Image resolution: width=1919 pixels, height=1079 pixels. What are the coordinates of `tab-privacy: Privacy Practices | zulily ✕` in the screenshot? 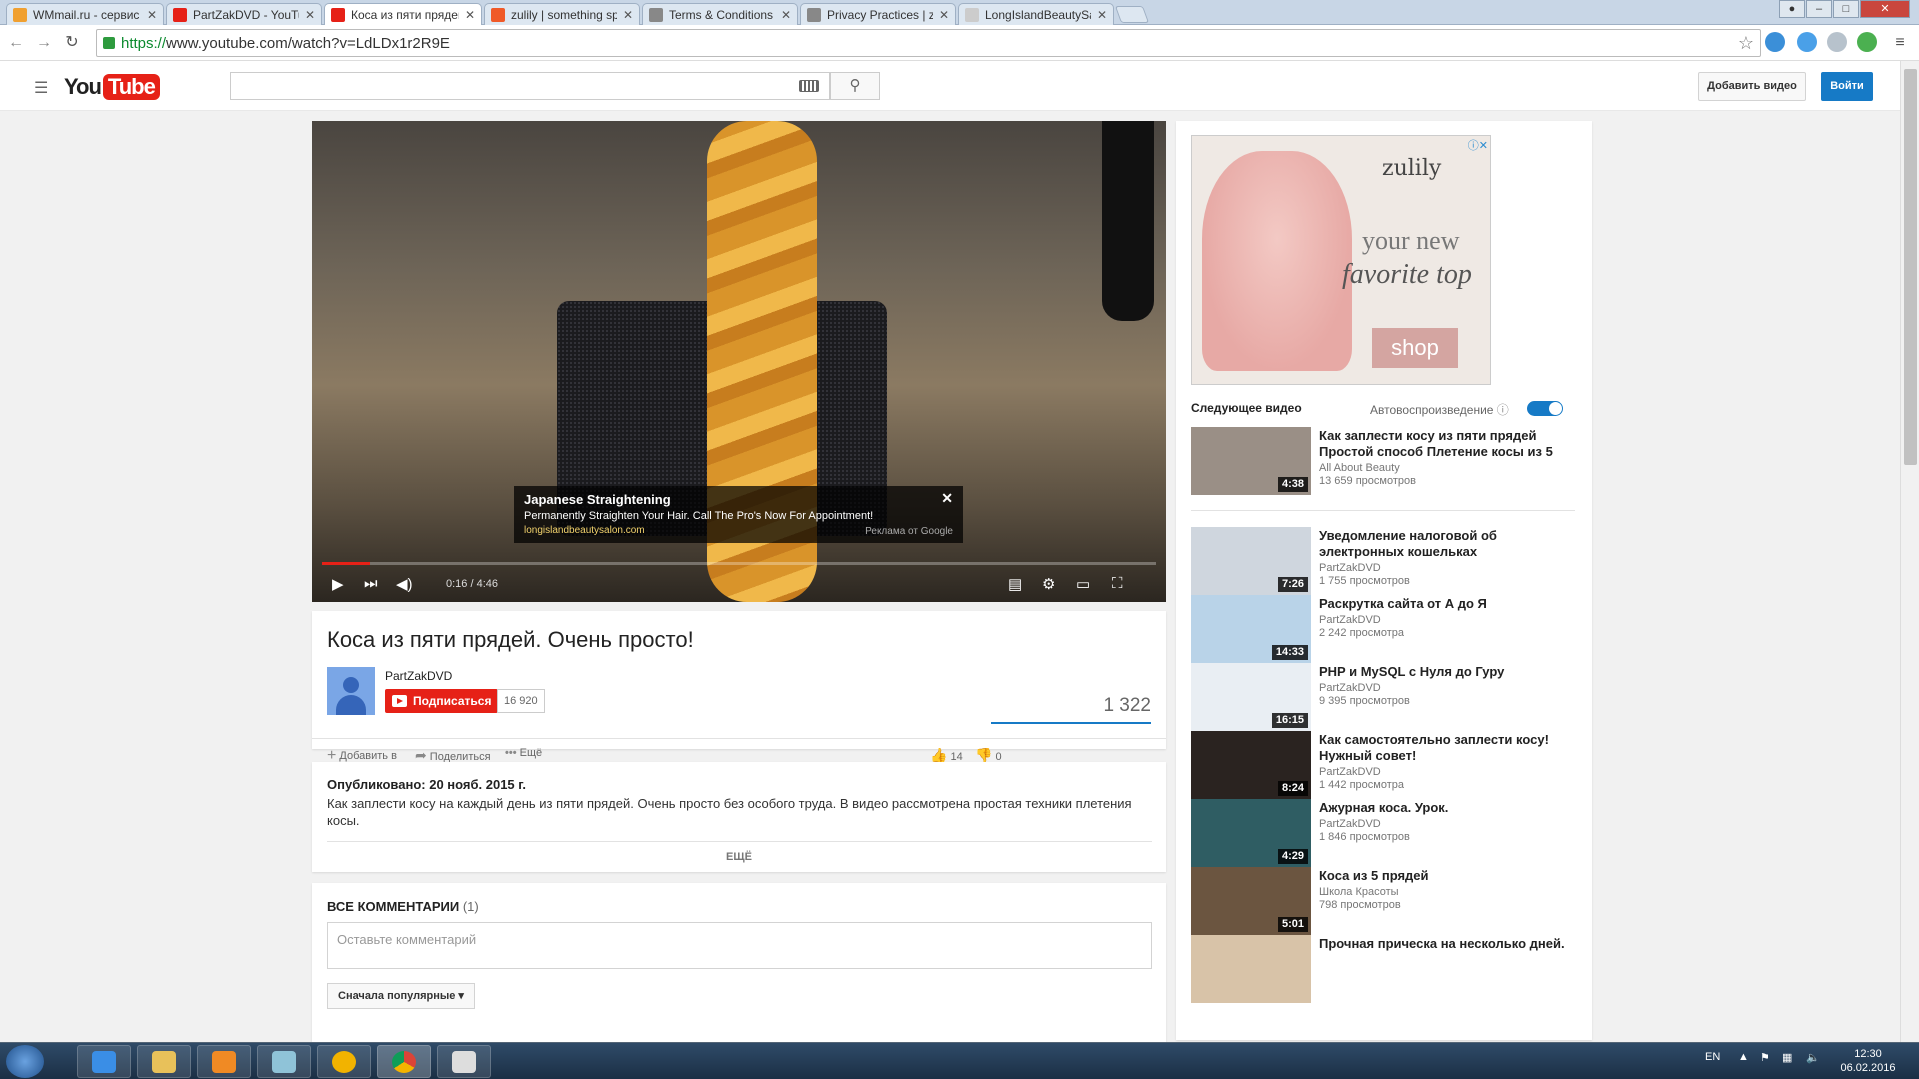 It's located at (878, 14).